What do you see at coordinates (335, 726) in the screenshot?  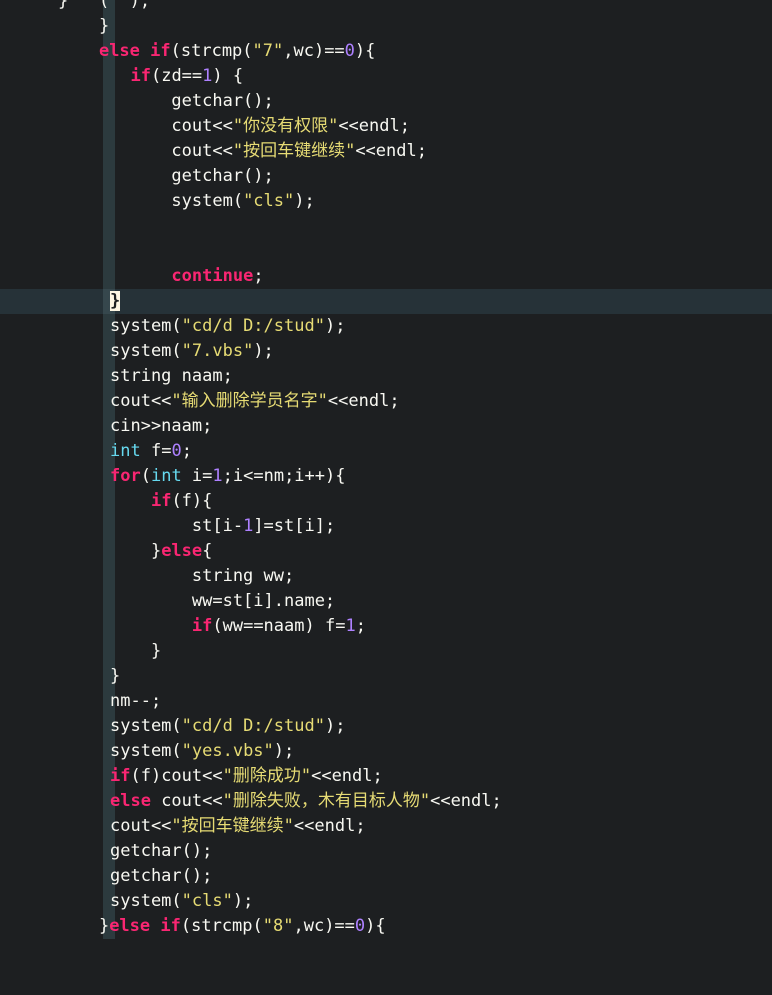 I see `code-token-pln: );` at bounding box center [335, 726].